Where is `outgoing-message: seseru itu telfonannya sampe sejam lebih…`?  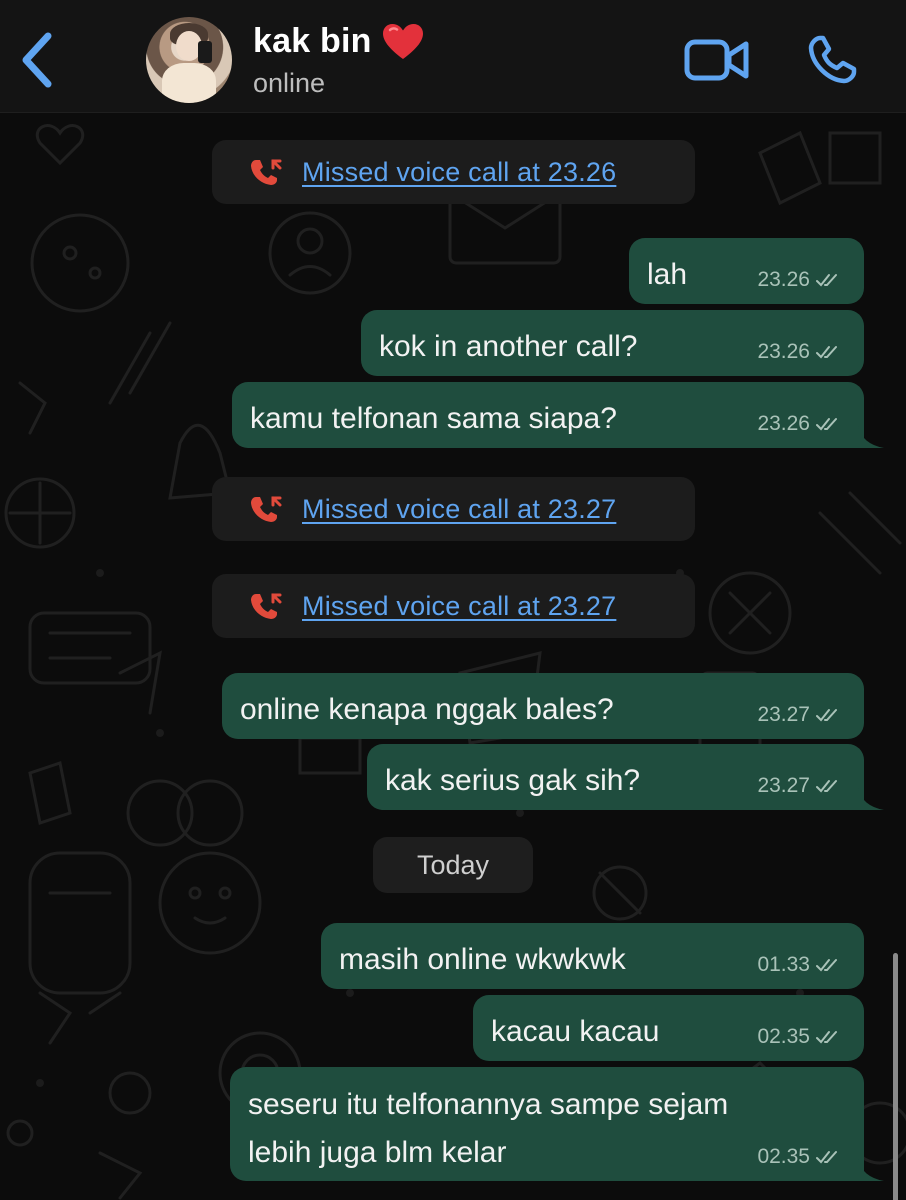
outgoing-message: seseru itu telfonannya sampe sejam lebih… is located at coordinates (557, 1124).